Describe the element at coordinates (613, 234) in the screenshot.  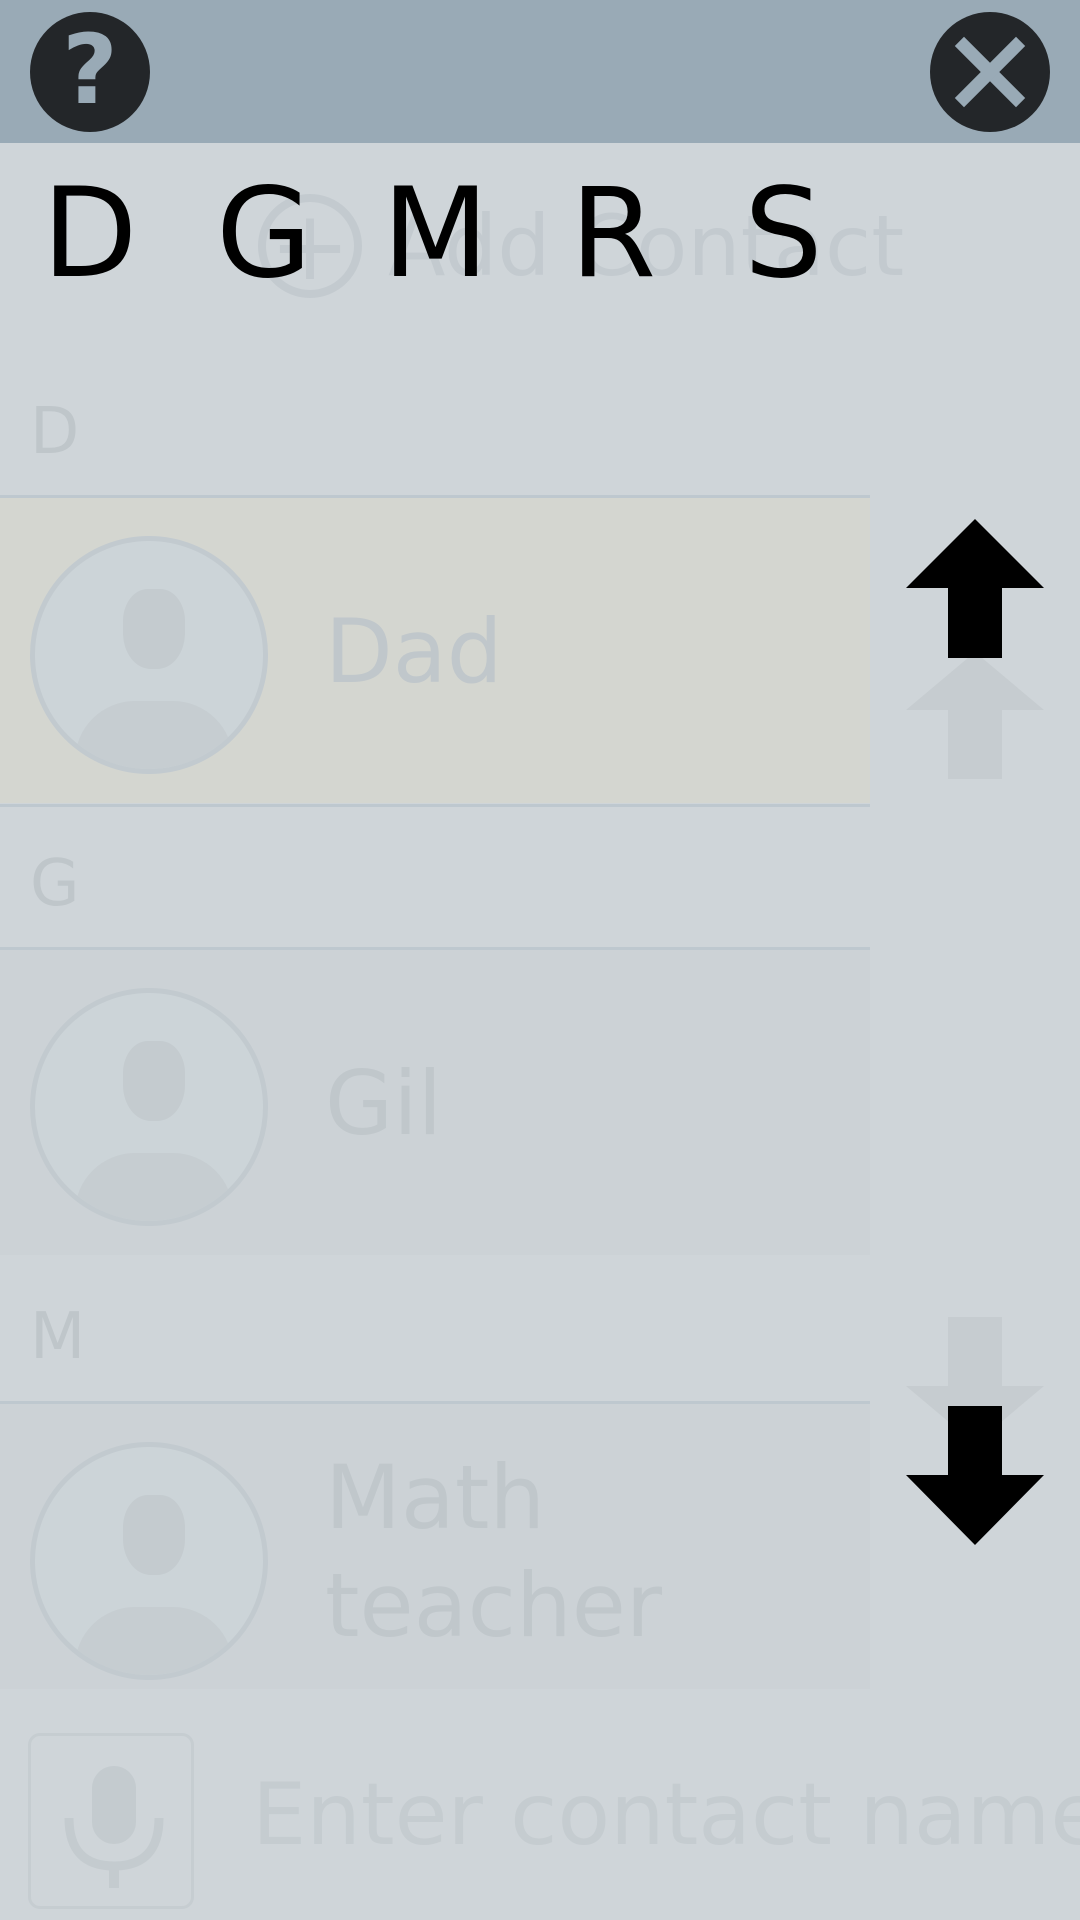
I see `alphabet-index-r: R` at that location.